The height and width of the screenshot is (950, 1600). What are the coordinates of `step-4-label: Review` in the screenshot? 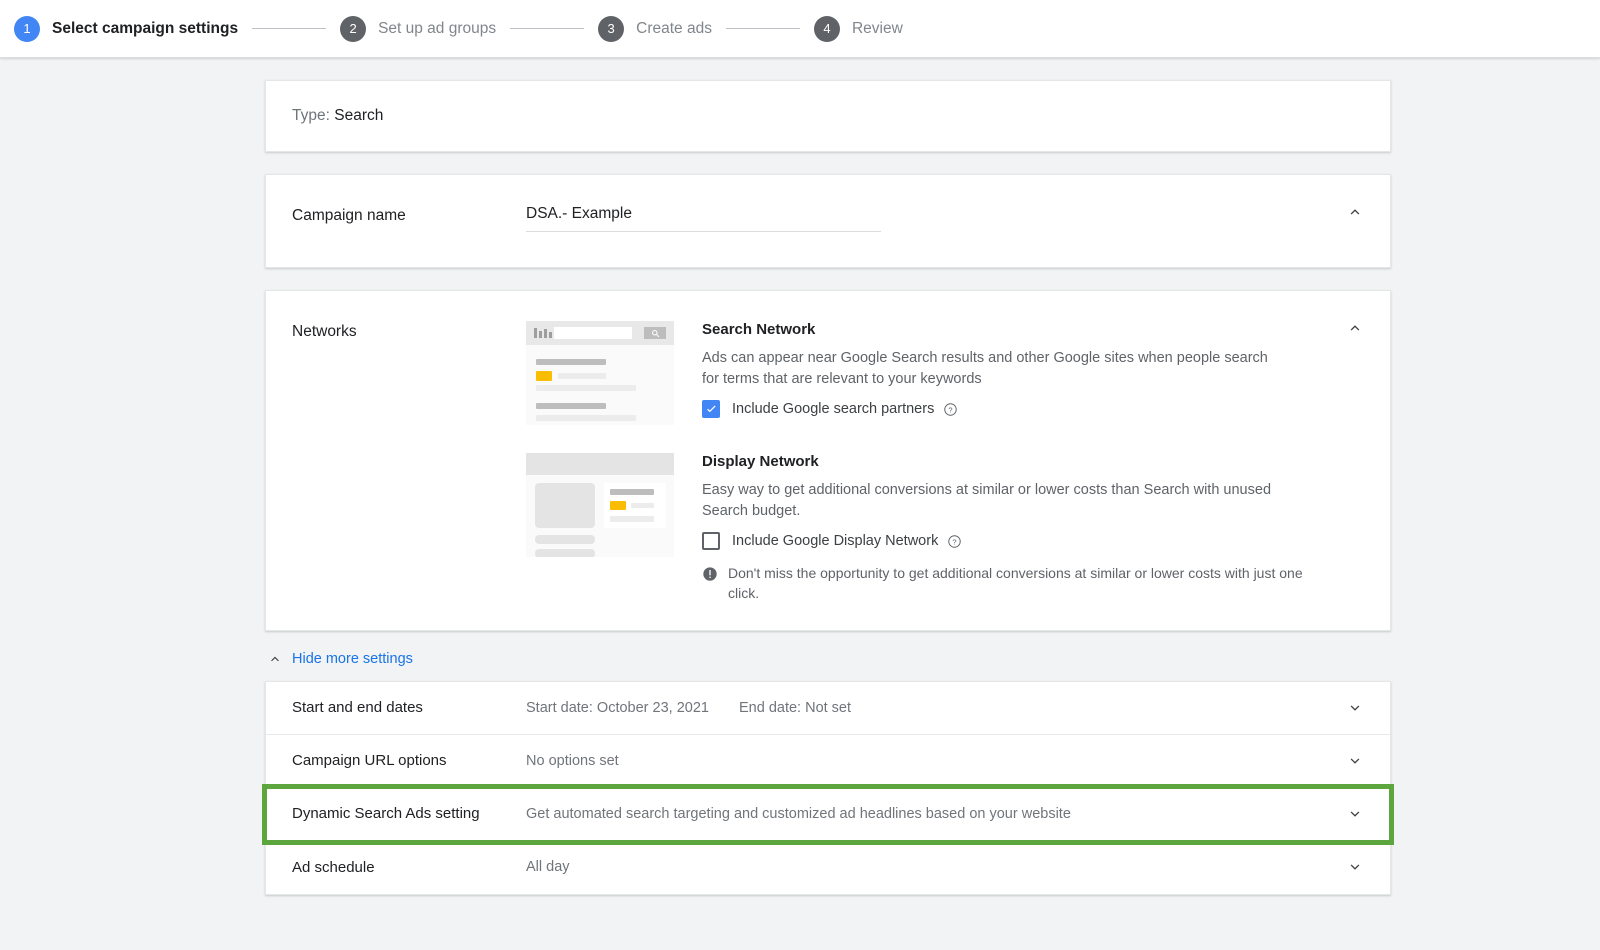 It's located at (877, 28).